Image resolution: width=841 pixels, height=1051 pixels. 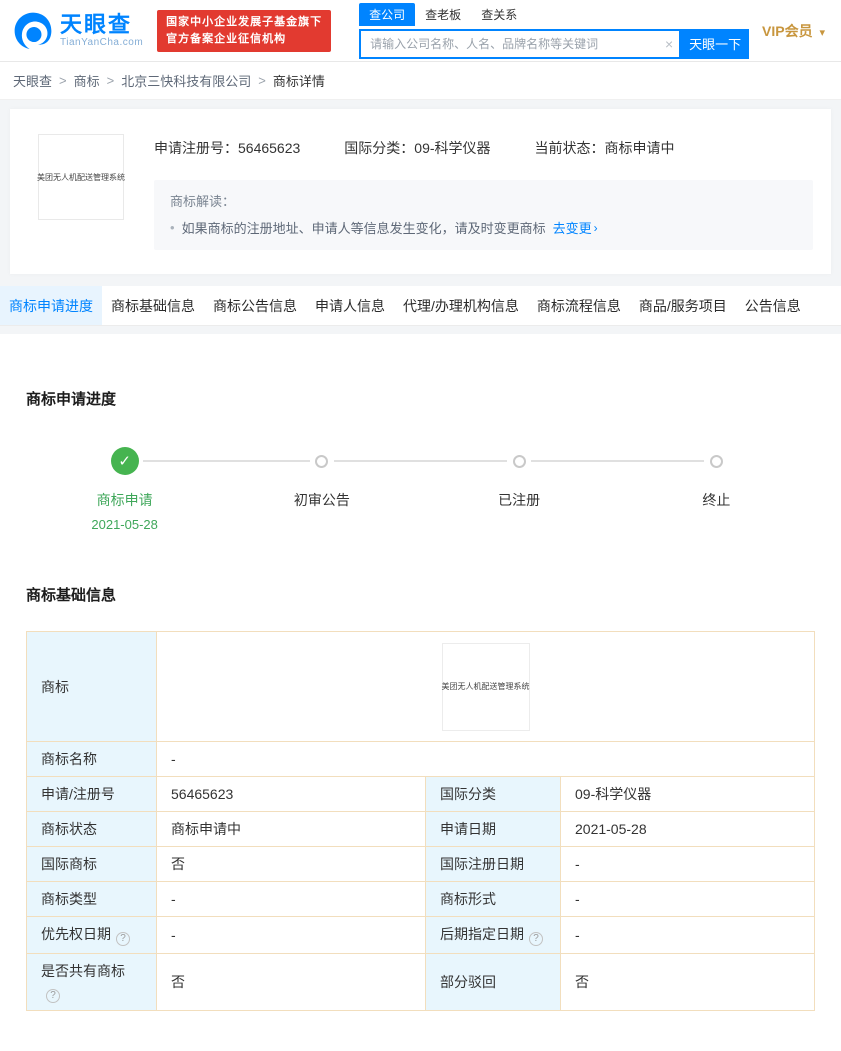 I want to click on table-row: 商标状态 商标申请中 申请日期 2021-05-28, so click(x=420, y=829).